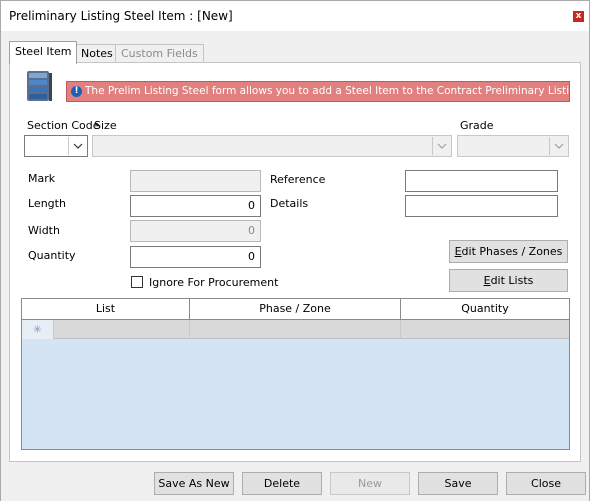  I want to click on grid-header: List Phase / Zone Quantity, so click(295, 309).